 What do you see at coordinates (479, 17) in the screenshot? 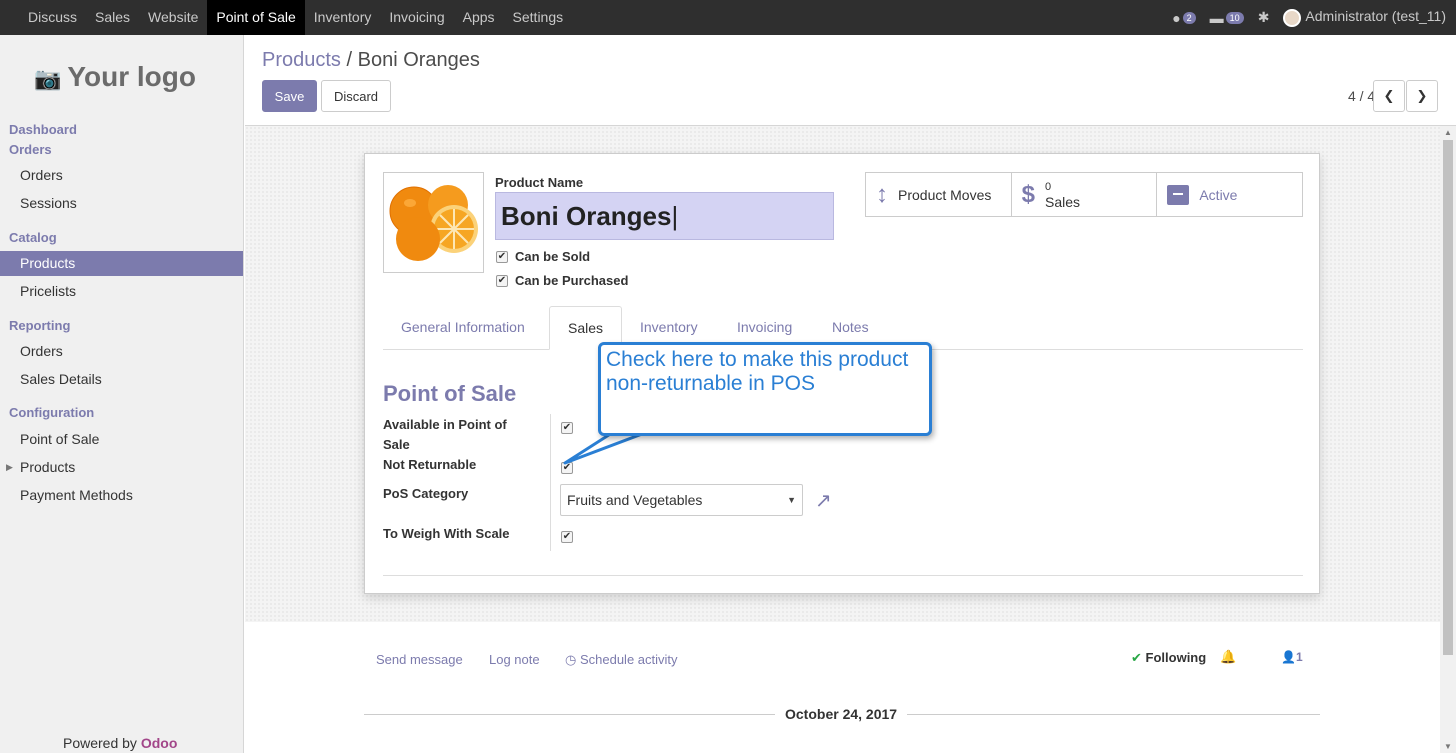
I see `menu-apps: Apps` at bounding box center [479, 17].